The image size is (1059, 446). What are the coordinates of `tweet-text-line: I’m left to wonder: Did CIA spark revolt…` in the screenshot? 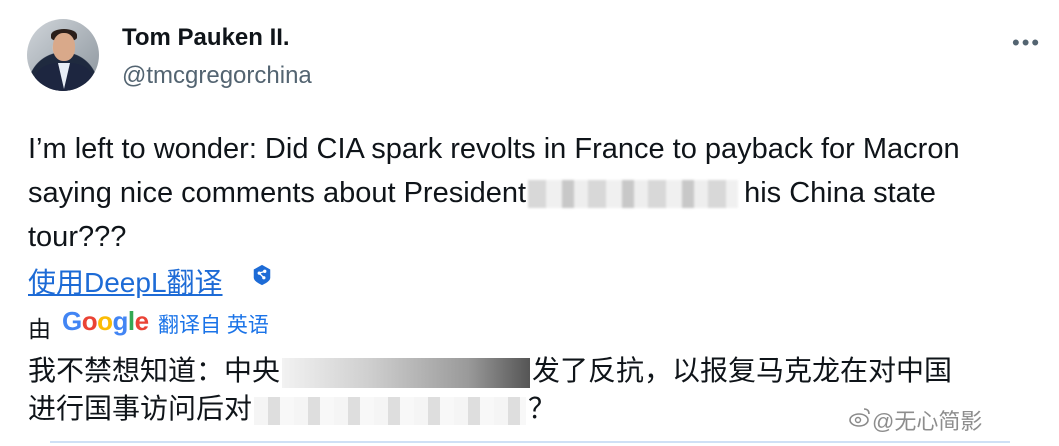 It's located at (494, 149).